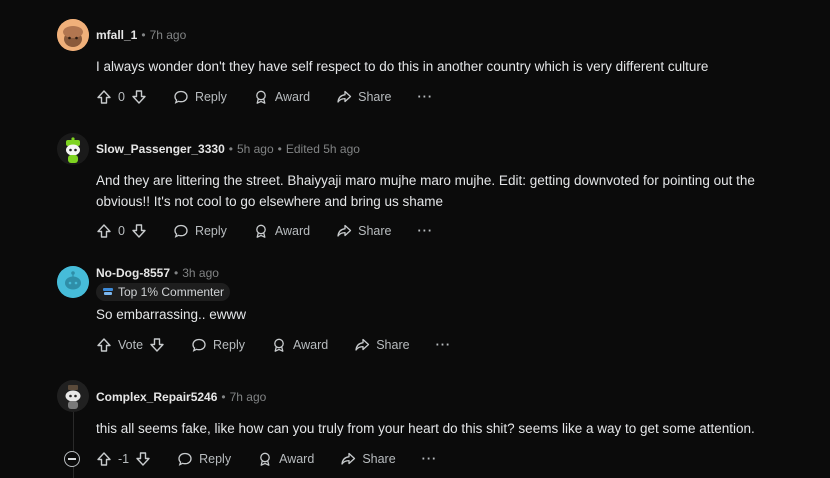 The image size is (830, 478). Describe the element at coordinates (156, 397) in the screenshot. I see `username-link: Complex_Repair5246` at that location.